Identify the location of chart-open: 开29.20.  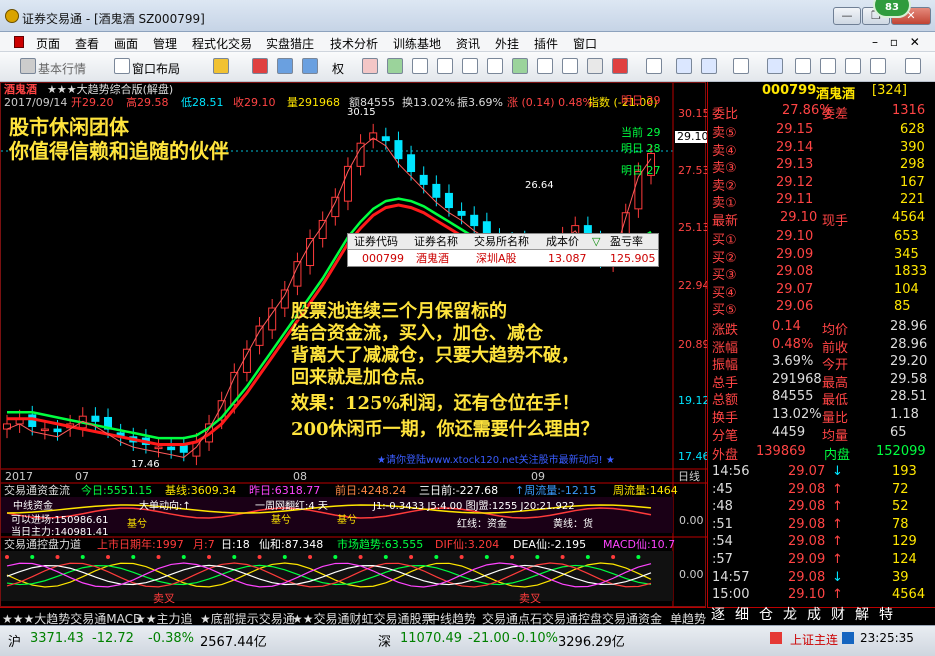
(92, 102).